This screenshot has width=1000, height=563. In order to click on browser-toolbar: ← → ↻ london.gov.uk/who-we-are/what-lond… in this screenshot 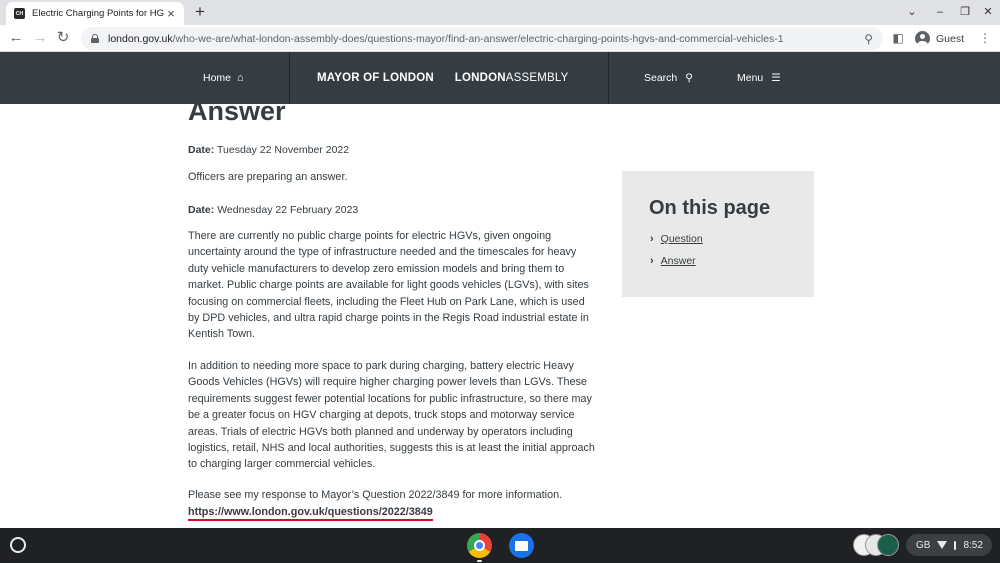, I will do `click(500, 38)`.